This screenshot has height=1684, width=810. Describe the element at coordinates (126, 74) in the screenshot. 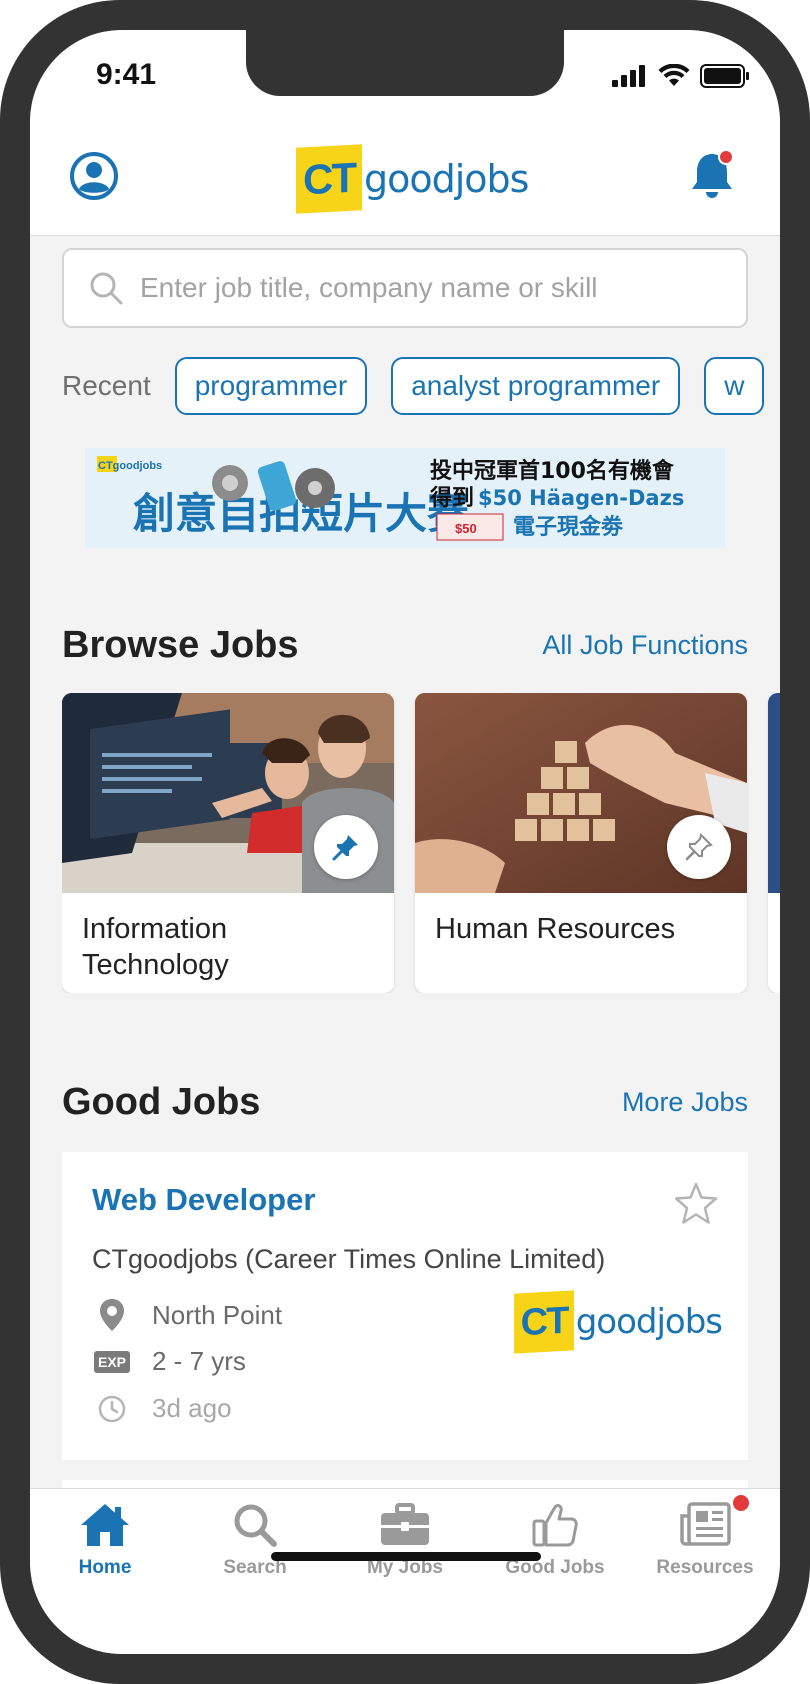

I see `status-time: 9:41` at that location.